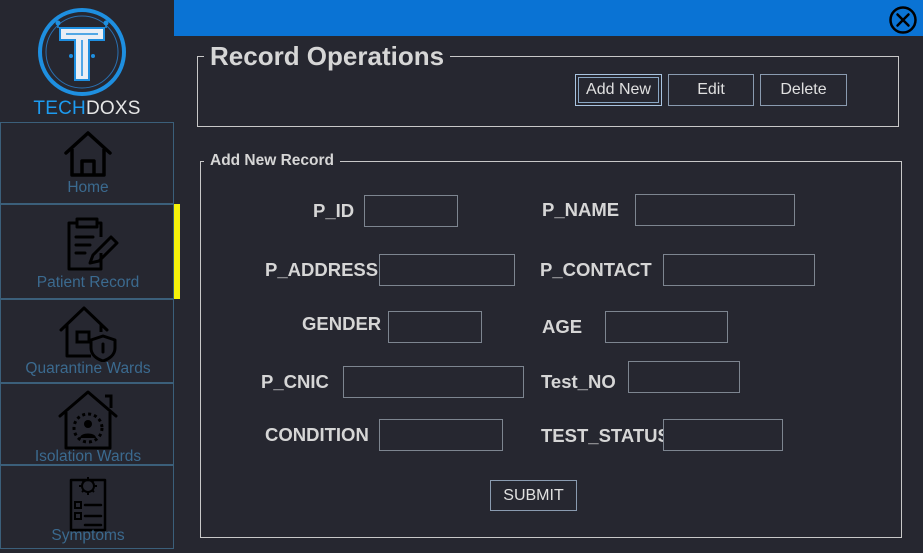  Describe the element at coordinates (88, 504) in the screenshot. I see `checklist-virus-icon` at that location.